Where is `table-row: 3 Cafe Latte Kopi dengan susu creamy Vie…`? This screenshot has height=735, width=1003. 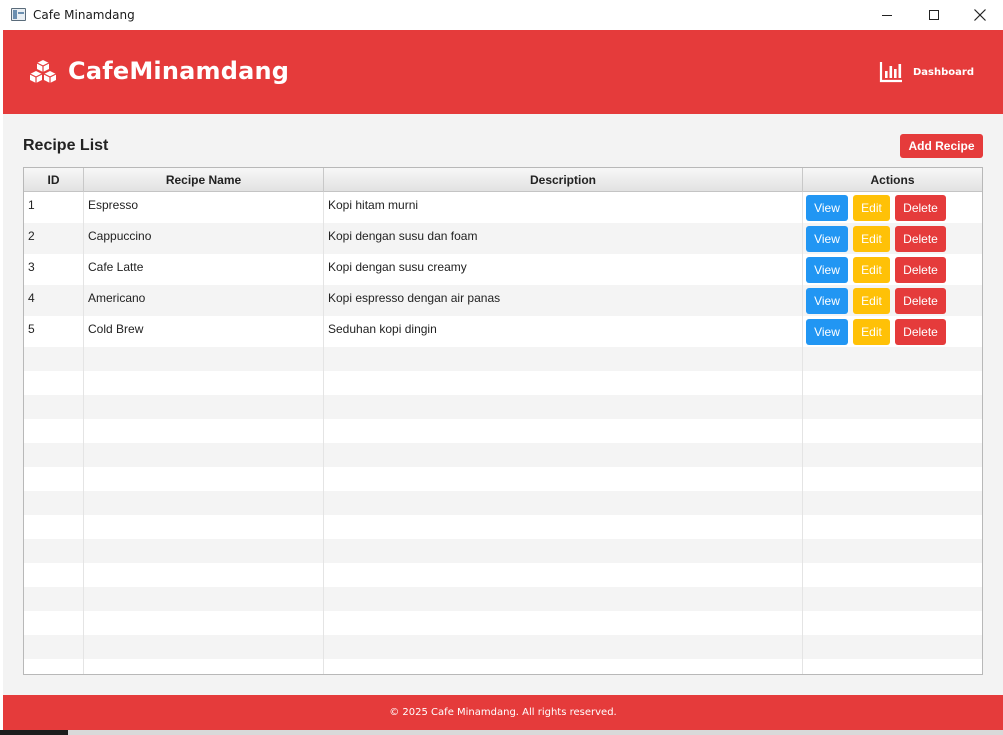
table-row: 3 Cafe Latte Kopi dengan susu creamy Vie… is located at coordinates (503, 269).